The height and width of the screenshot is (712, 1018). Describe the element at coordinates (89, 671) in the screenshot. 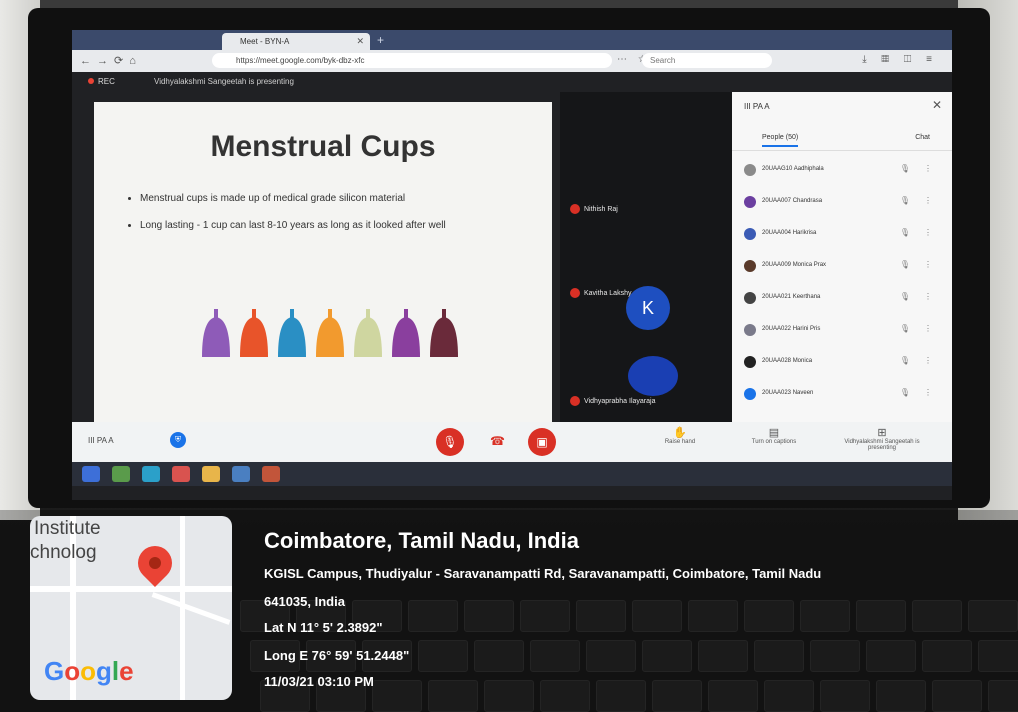

I see `google-logo: Google` at that location.